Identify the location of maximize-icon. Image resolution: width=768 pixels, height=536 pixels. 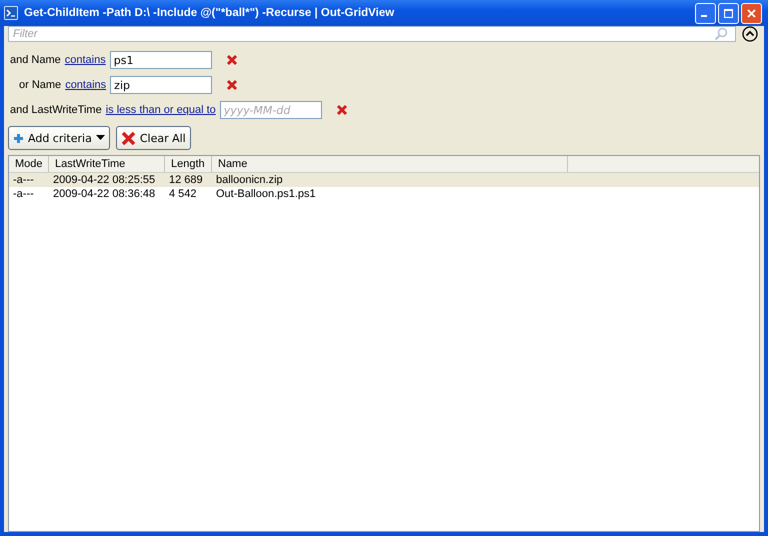
(728, 13).